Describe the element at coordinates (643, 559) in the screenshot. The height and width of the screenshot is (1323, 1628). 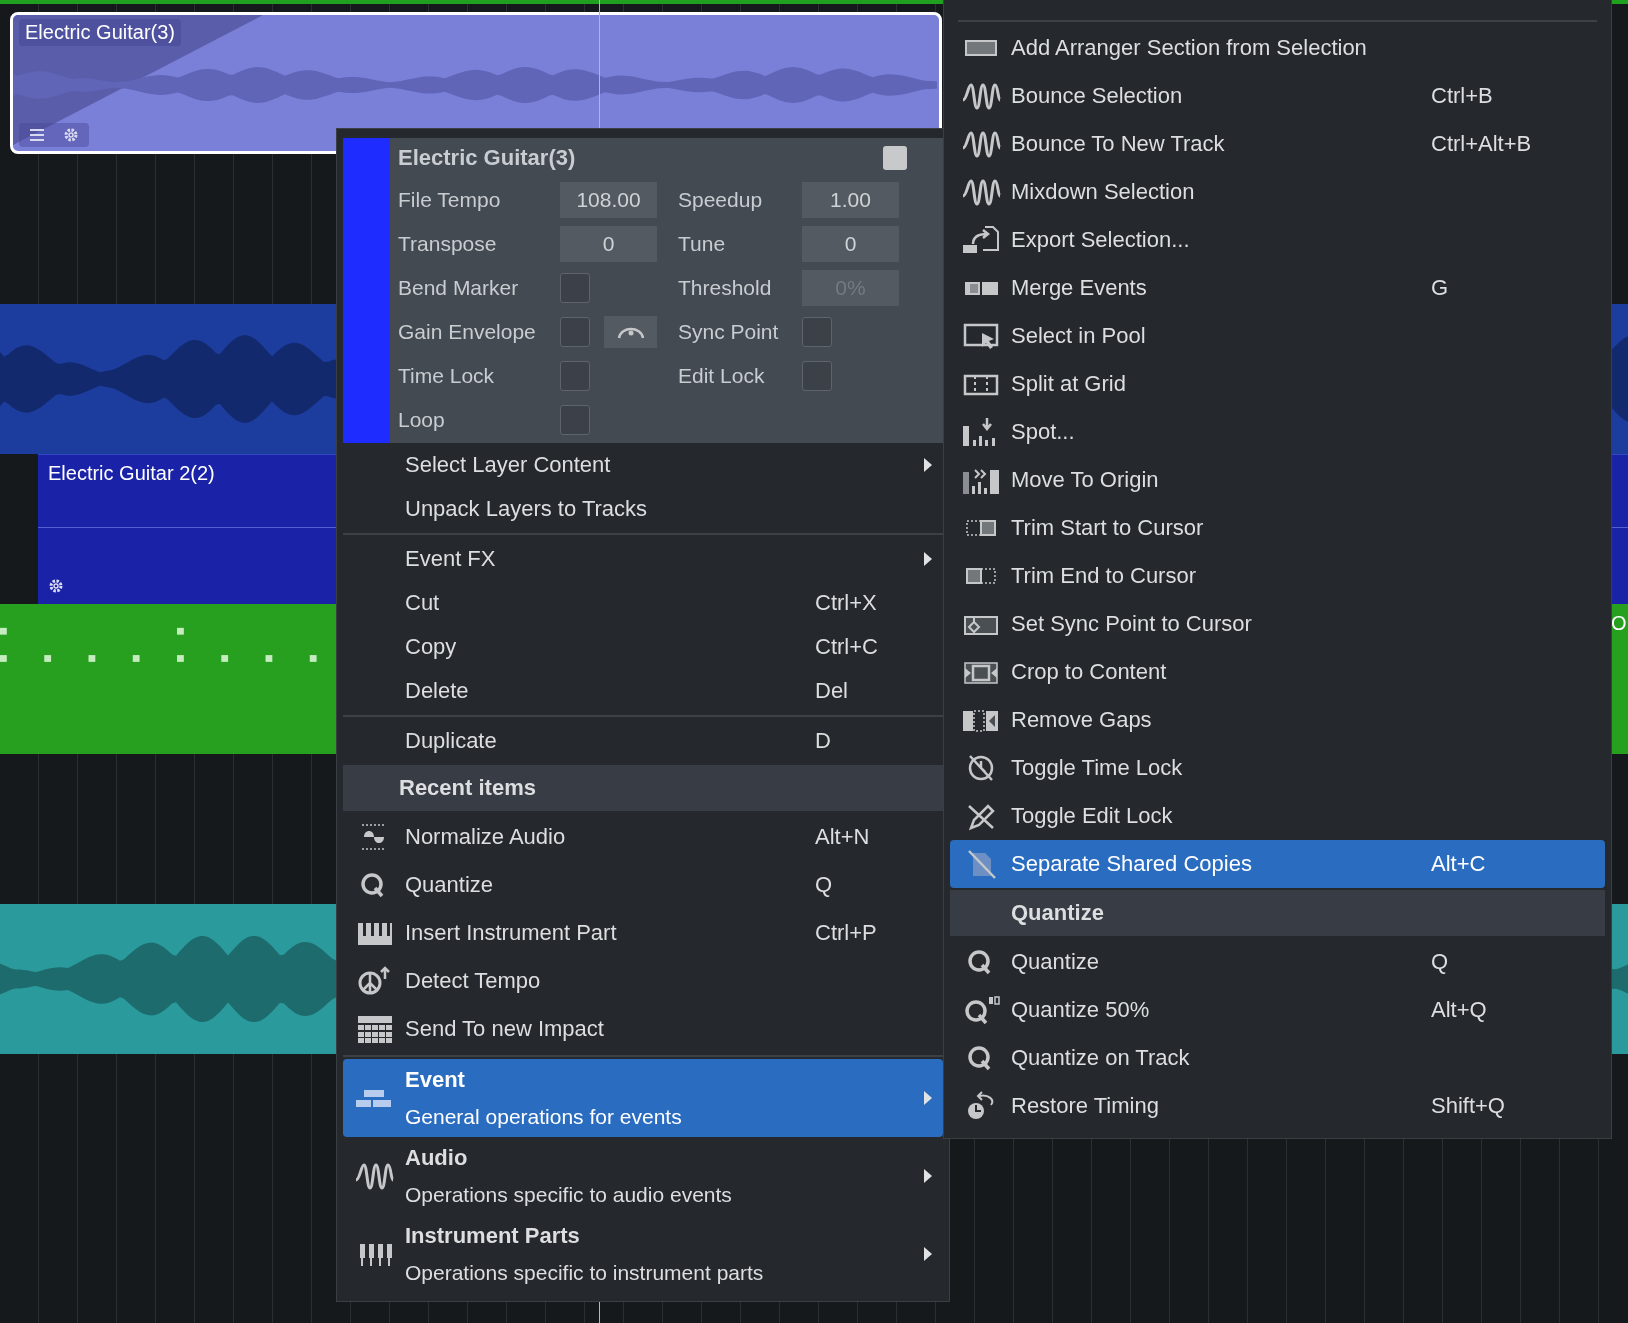
I see `menu-item: Event FX` at that location.